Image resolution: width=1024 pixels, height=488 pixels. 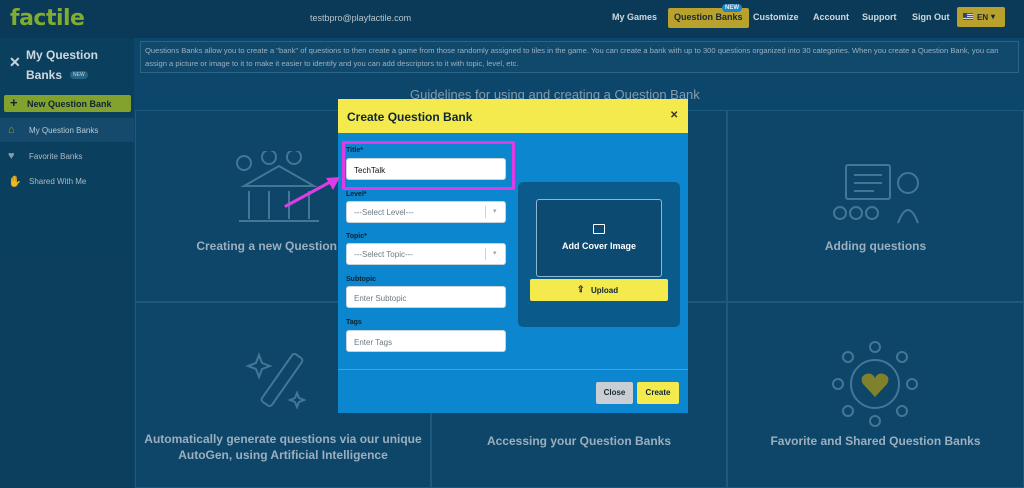 I want to click on create-button: Create, so click(x=658, y=393).